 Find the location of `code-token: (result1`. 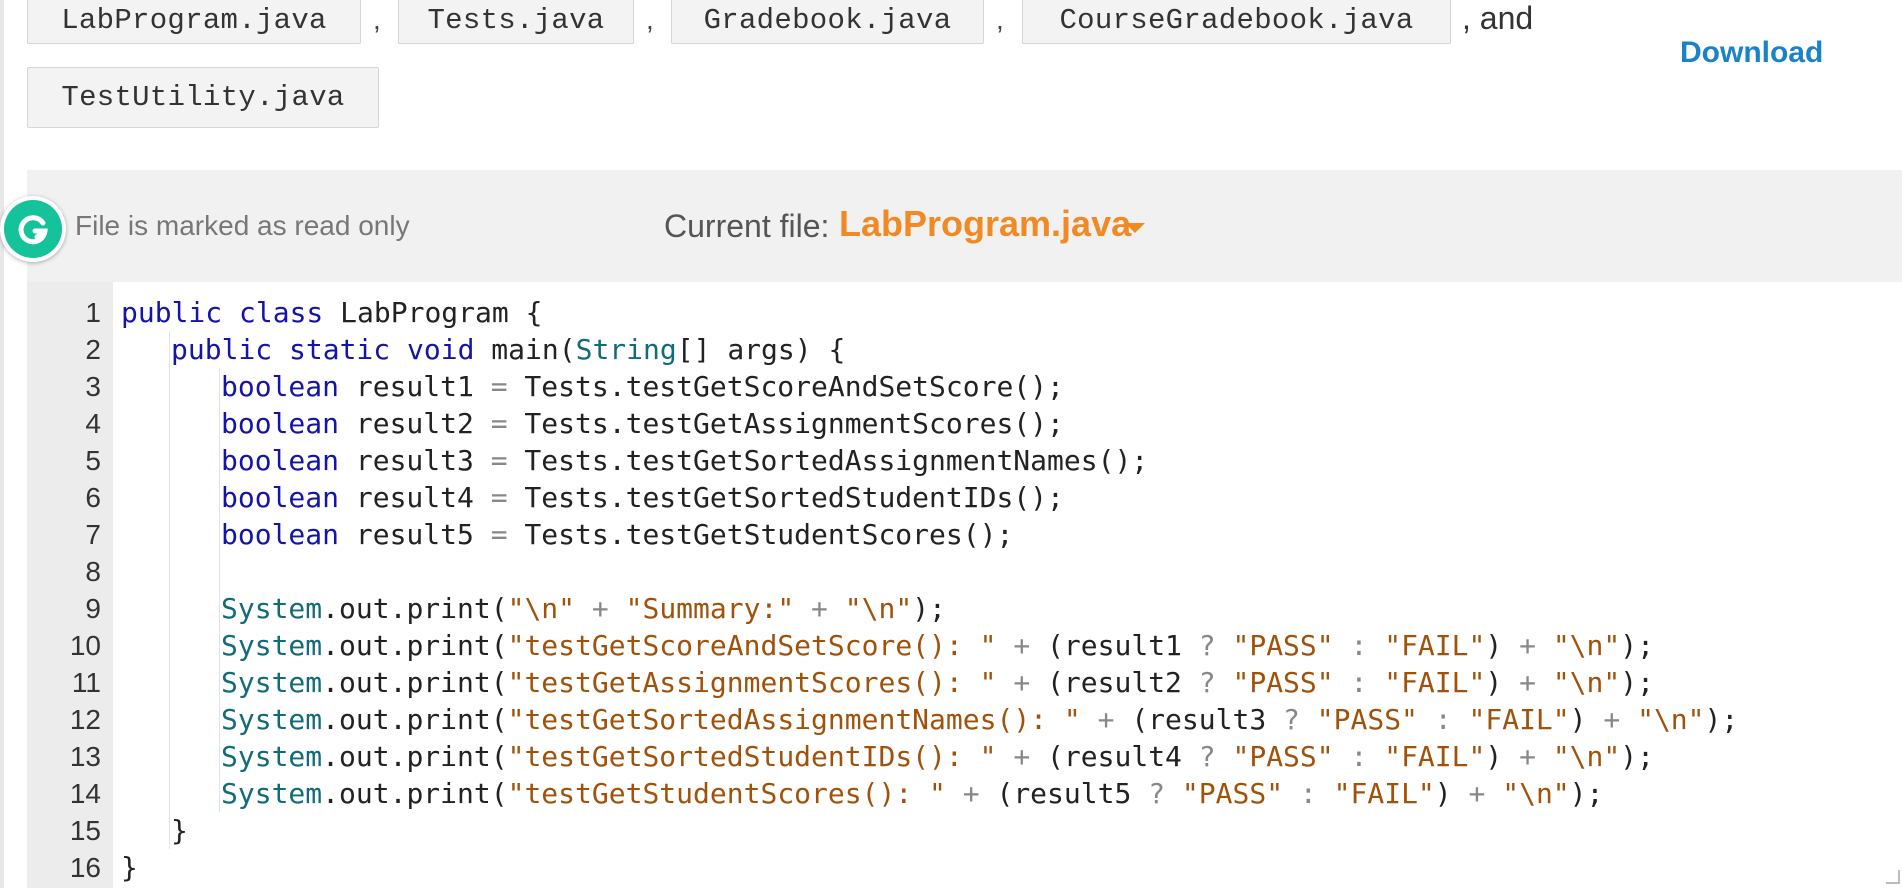

code-token: (result1 is located at coordinates (1123, 645).